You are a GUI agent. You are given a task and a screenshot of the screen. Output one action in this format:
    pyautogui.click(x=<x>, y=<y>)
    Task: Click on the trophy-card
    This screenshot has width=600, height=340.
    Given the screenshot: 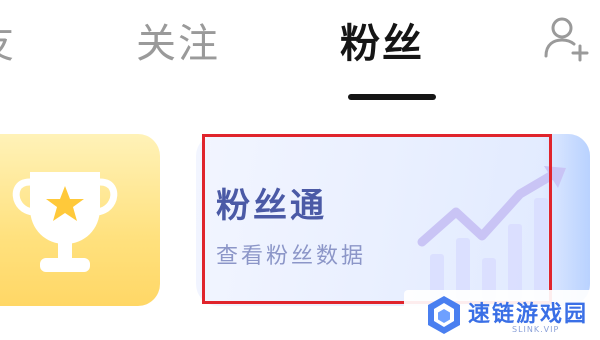 What is the action you would take?
    pyautogui.click(x=80, y=220)
    